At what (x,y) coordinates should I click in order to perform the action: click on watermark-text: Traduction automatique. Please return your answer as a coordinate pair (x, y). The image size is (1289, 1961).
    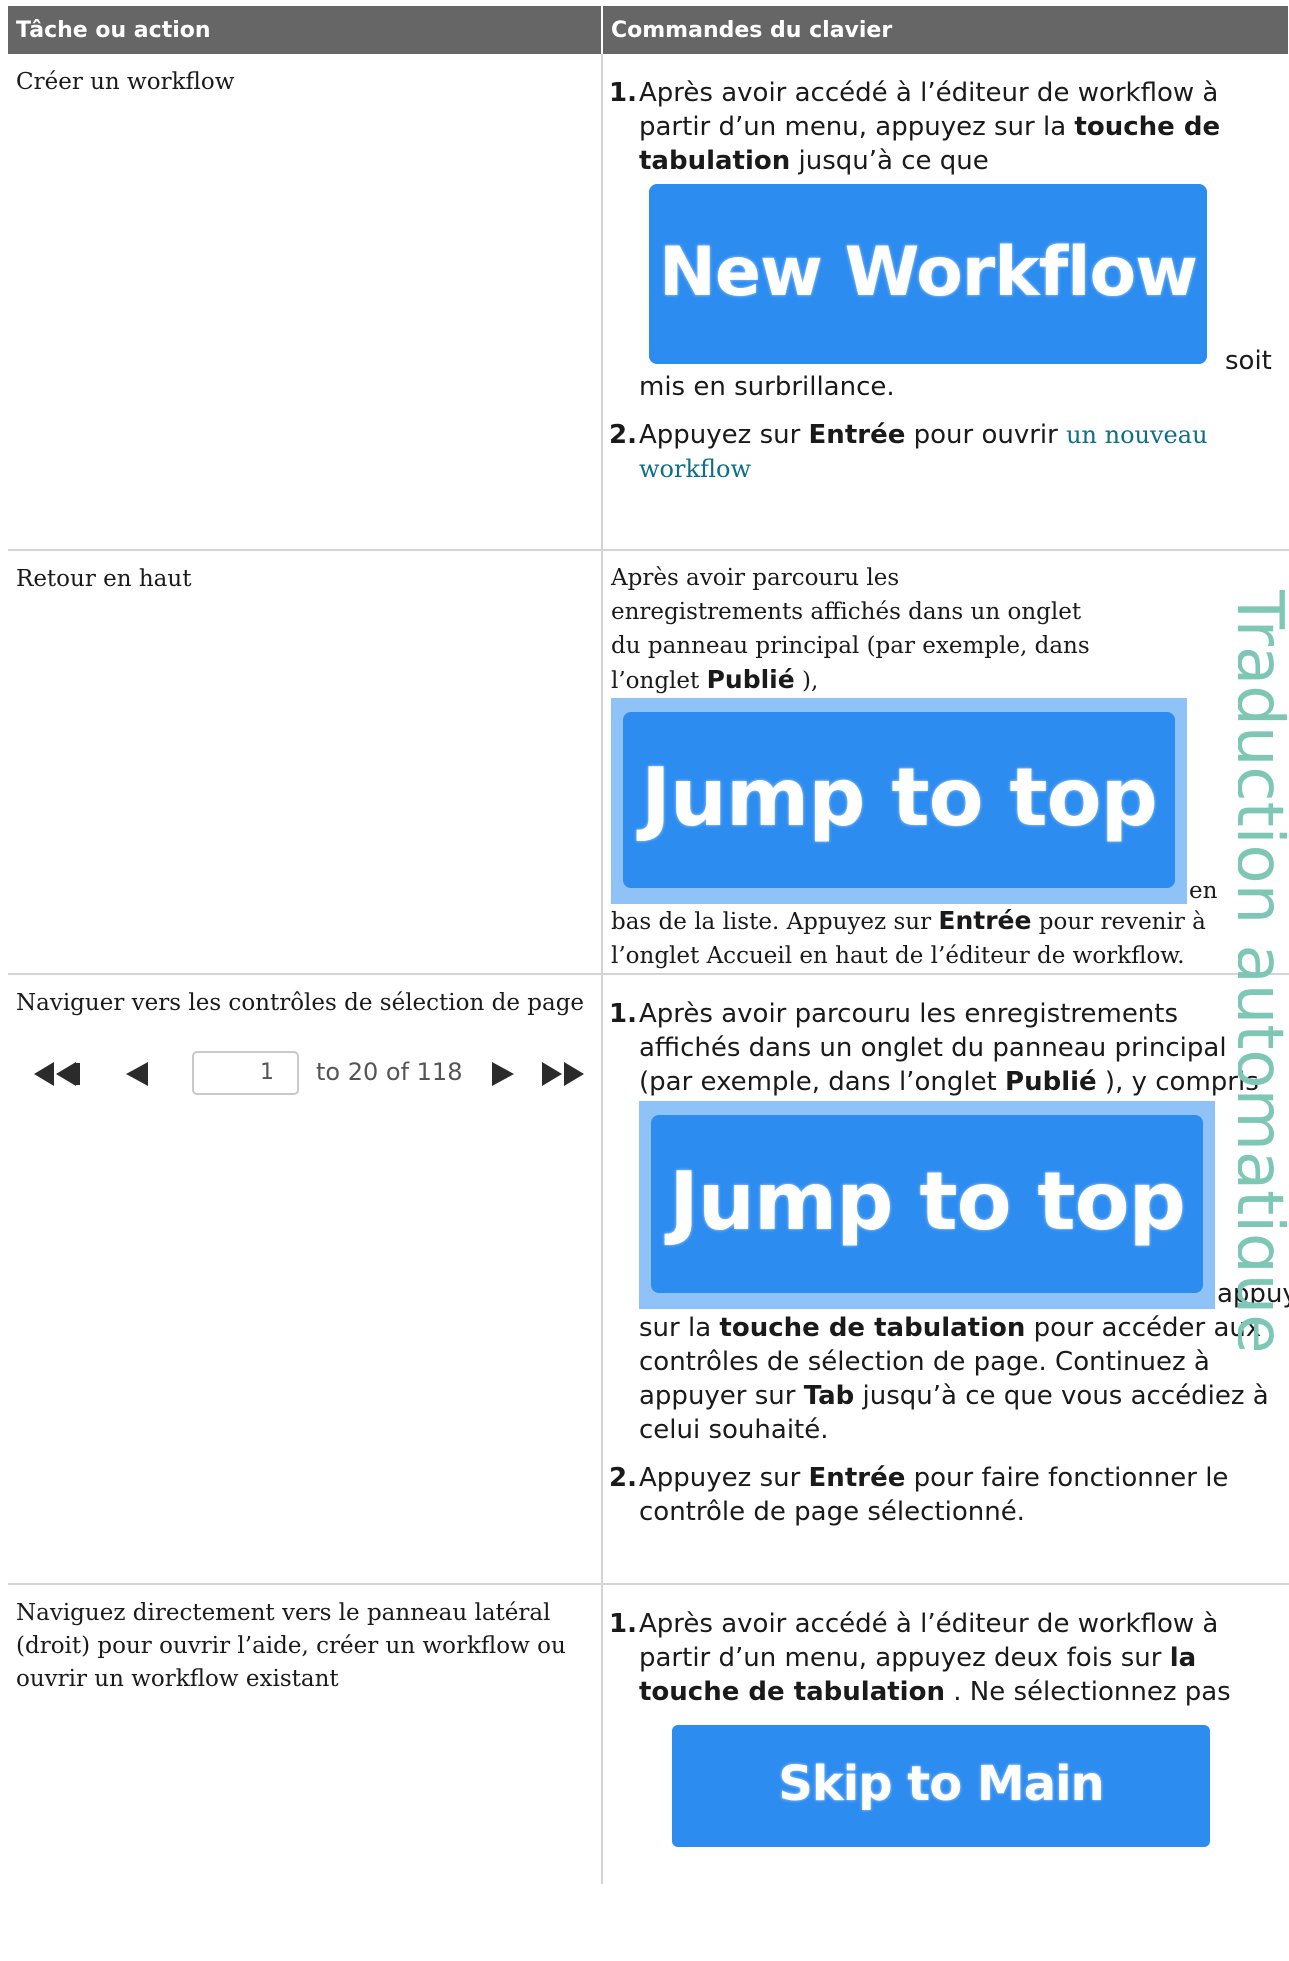
    Looking at the image, I should click on (1263, 970).